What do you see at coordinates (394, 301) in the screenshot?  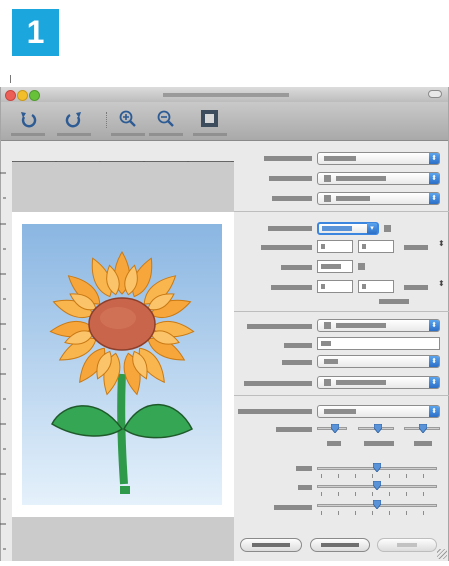 I see `setting-caption` at bounding box center [394, 301].